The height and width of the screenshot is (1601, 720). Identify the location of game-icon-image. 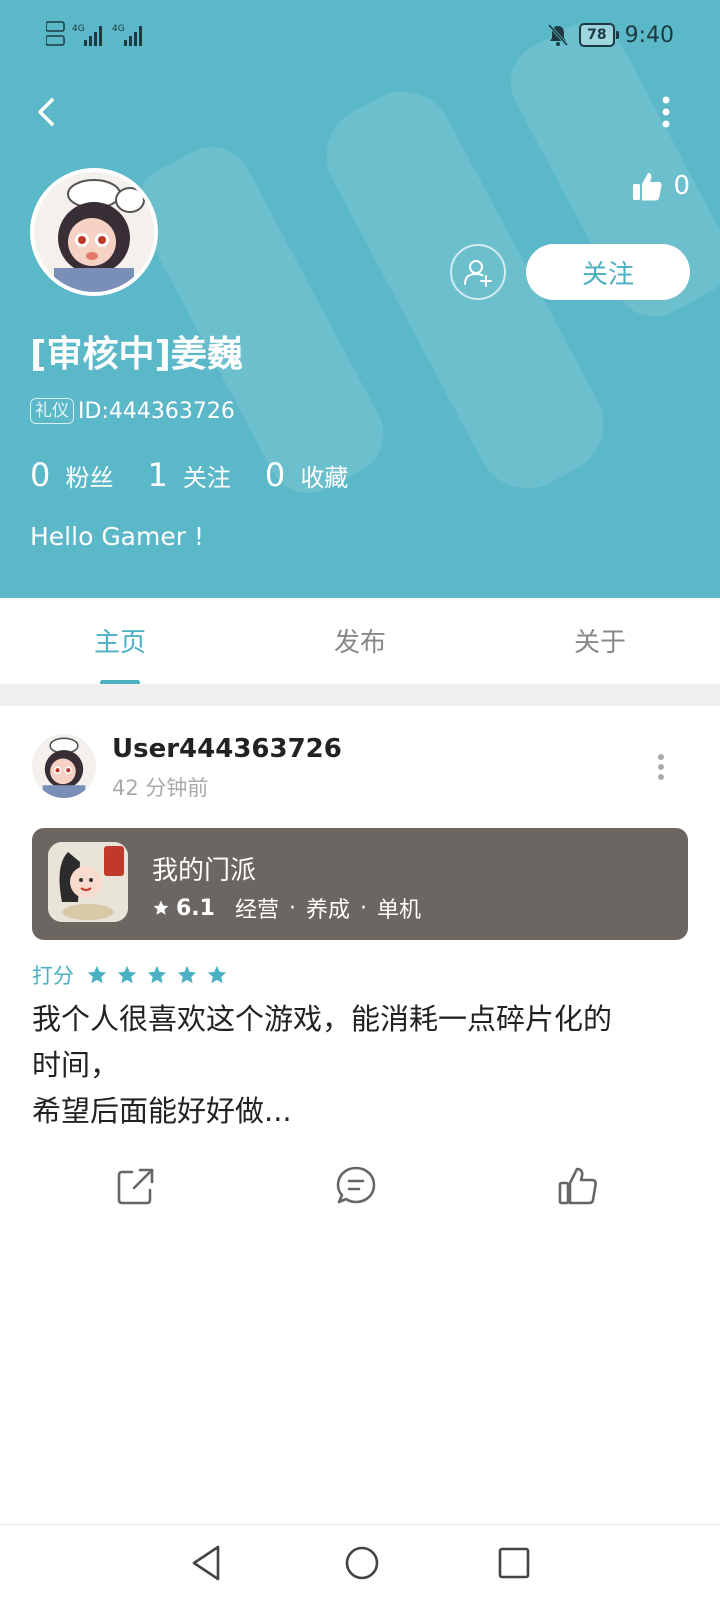
(88, 882).